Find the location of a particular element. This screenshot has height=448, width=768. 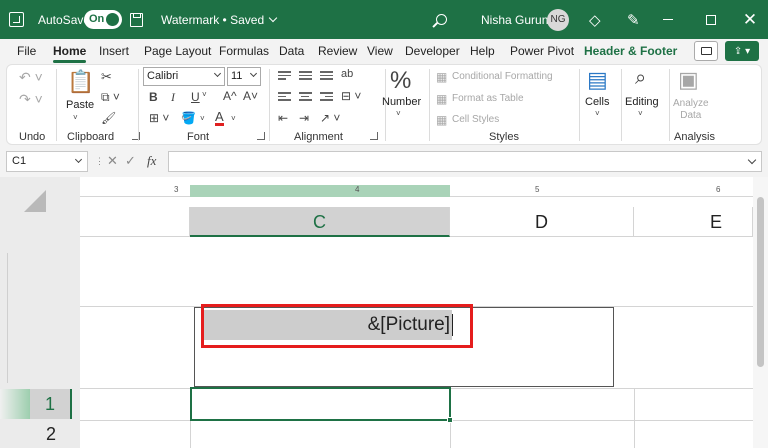

align-left-icon is located at coordinates (284, 97).